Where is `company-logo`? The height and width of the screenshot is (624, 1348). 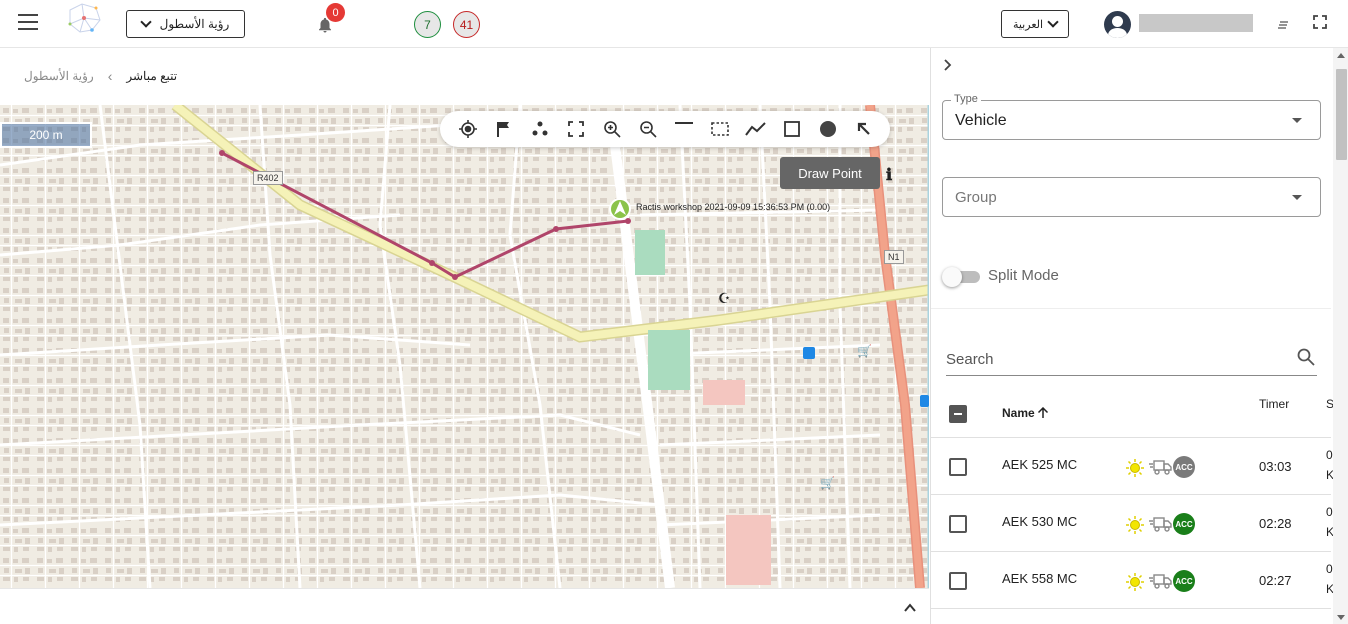
company-logo is located at coordinates (84, 22).